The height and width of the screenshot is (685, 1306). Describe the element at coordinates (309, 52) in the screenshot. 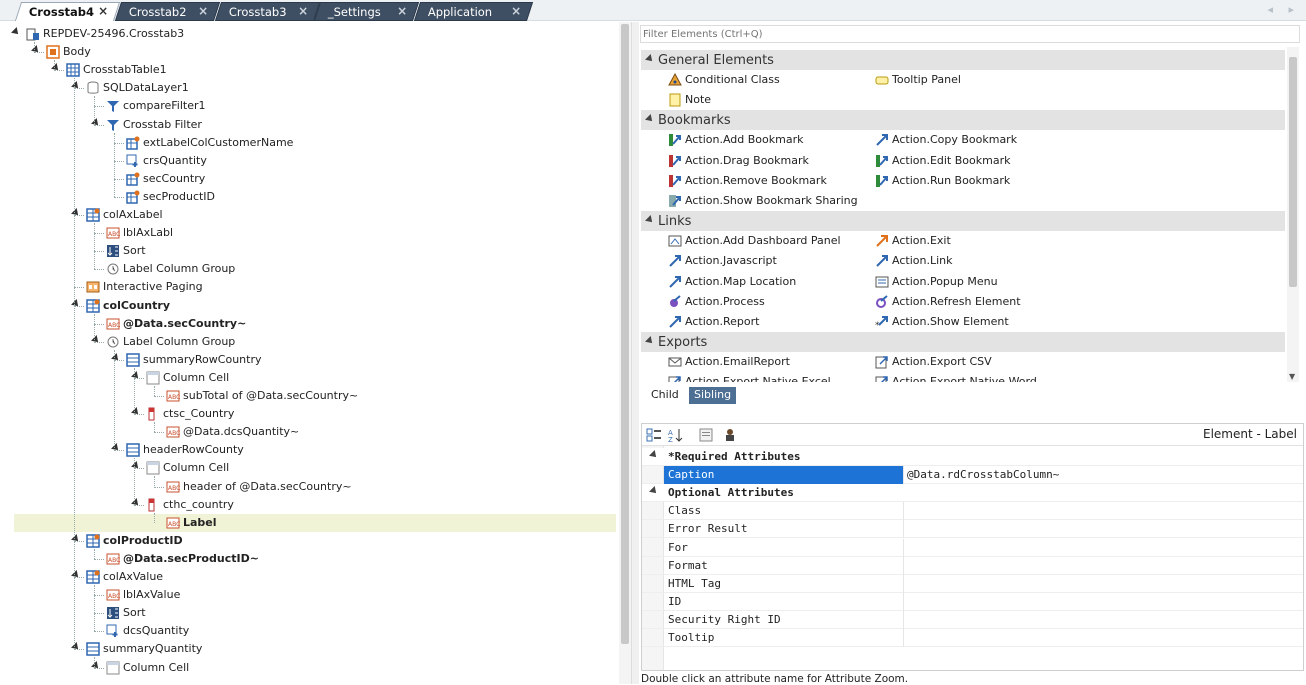

I see `tree-node: Body` at that location.